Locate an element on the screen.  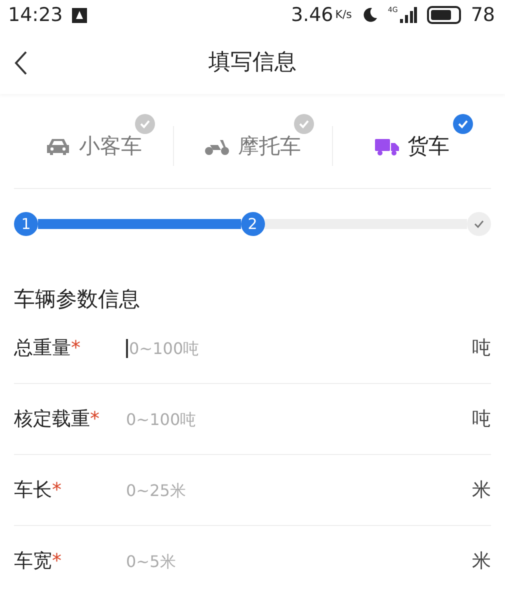
input-field: 0~5米 is located at coordinates (299, 561).